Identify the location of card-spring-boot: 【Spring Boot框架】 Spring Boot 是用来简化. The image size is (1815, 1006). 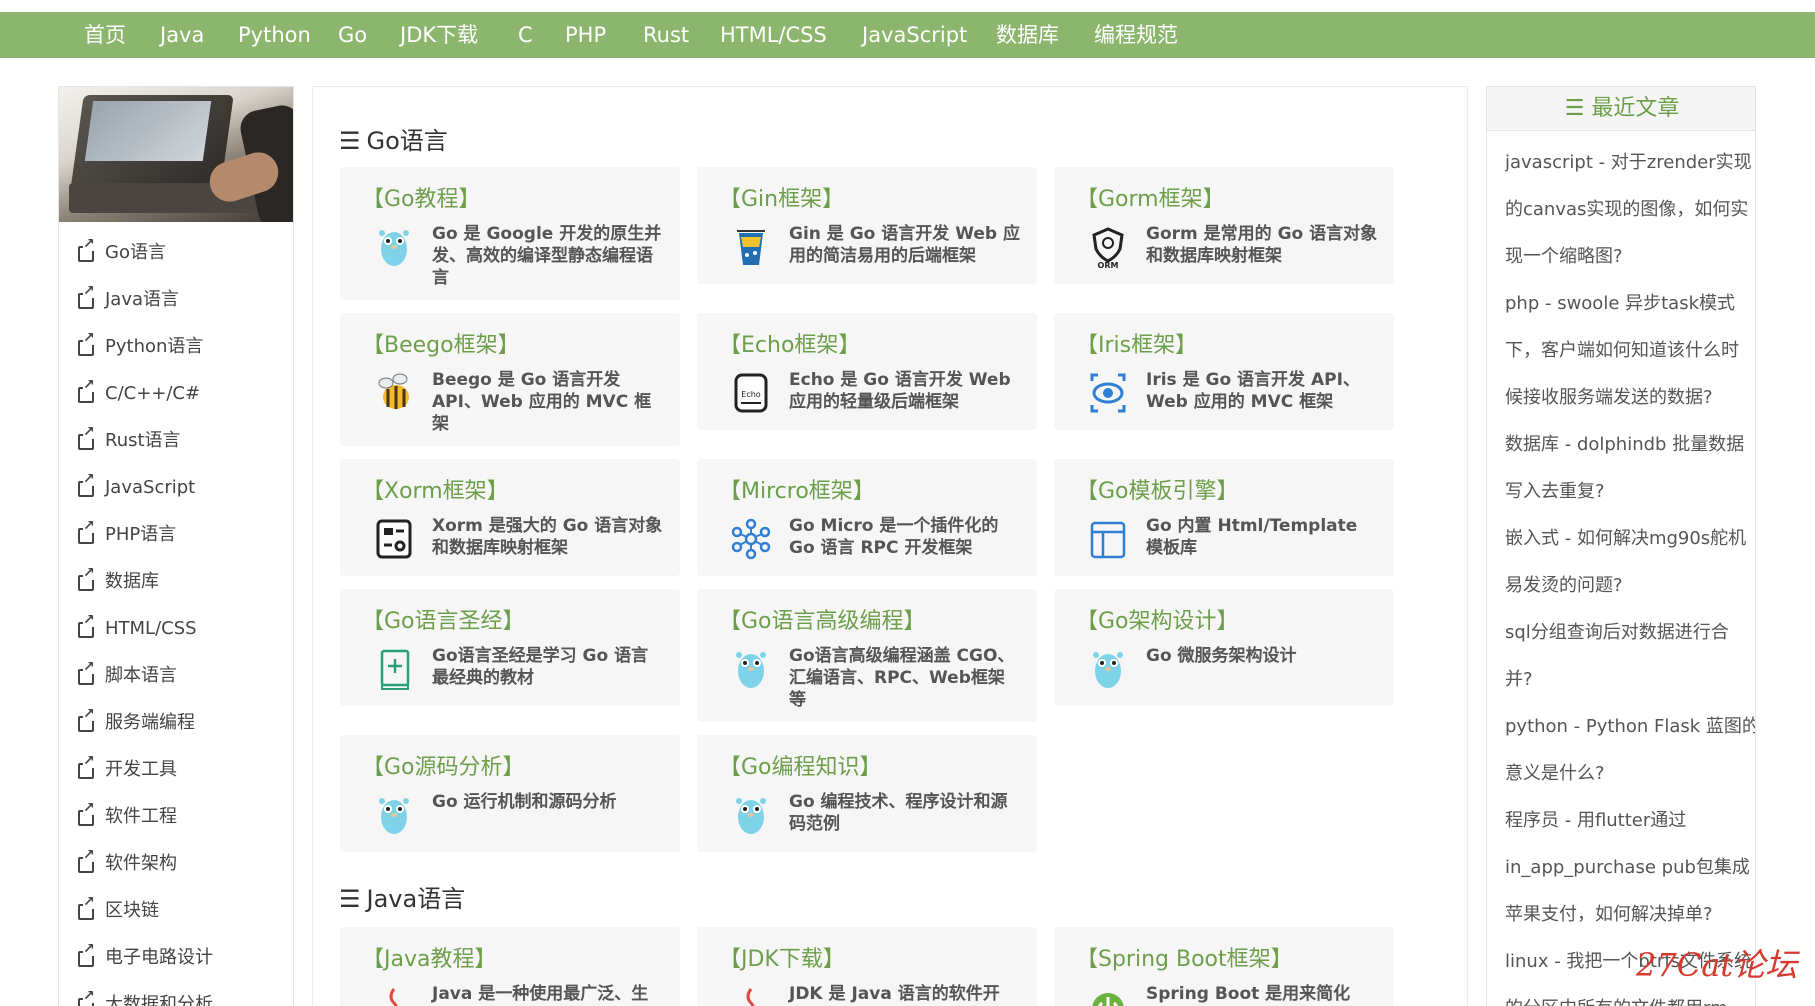
(1224, 966).